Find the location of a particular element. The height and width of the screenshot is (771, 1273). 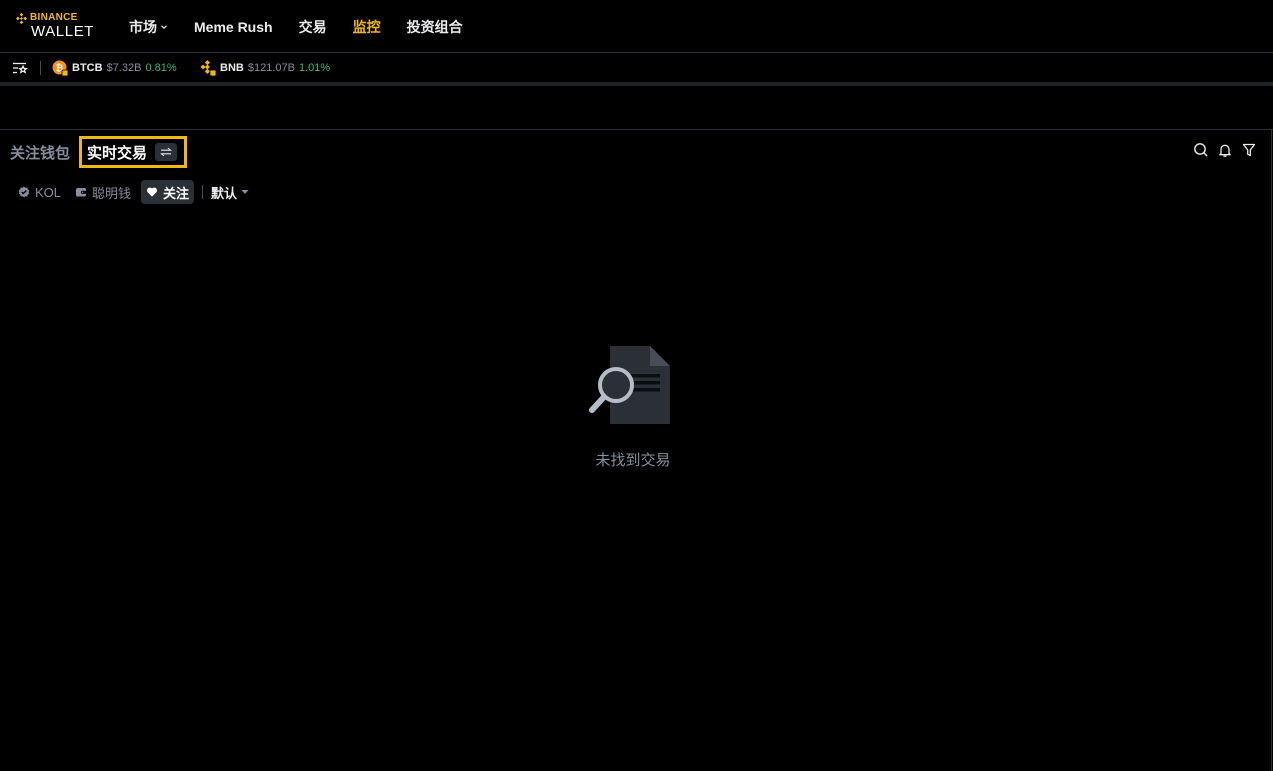

swap-view-button is located at coordinates (166, 152).